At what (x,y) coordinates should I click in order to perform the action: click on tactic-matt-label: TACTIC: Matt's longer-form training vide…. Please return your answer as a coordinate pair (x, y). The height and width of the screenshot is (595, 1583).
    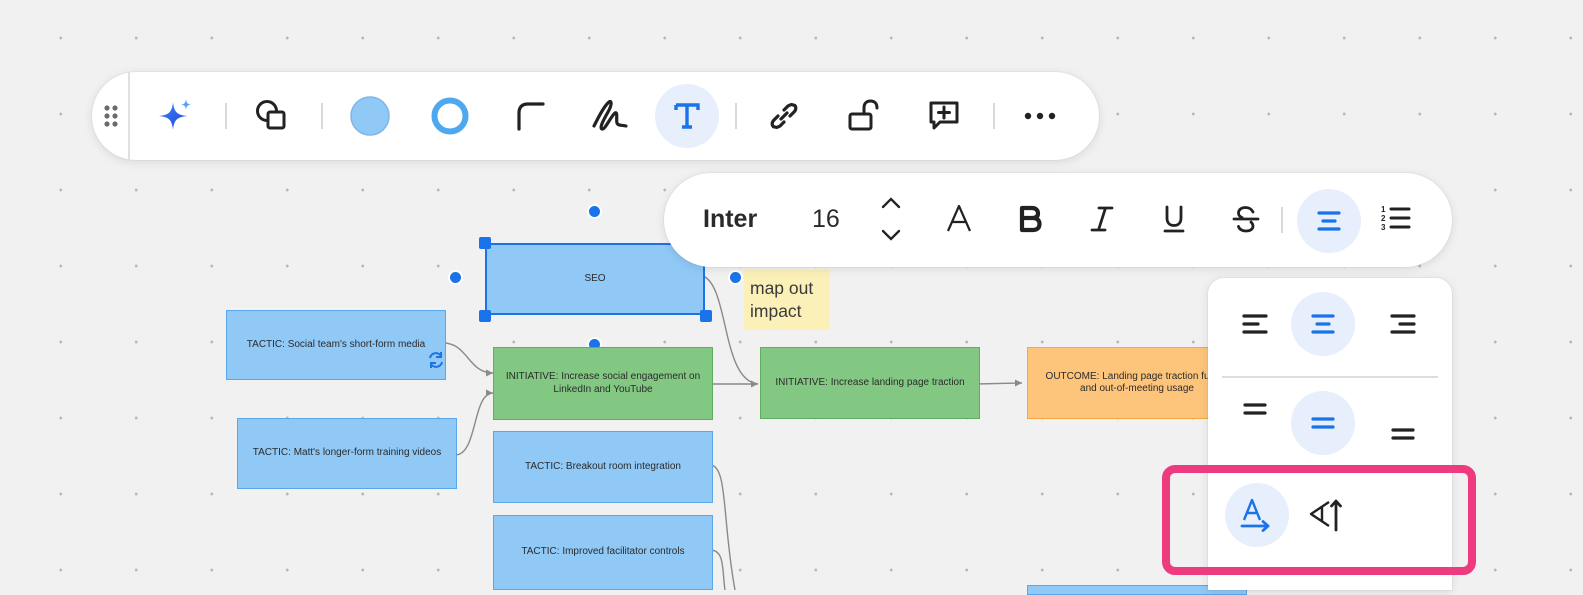
    Looking at the image, I should click on (347, 453).